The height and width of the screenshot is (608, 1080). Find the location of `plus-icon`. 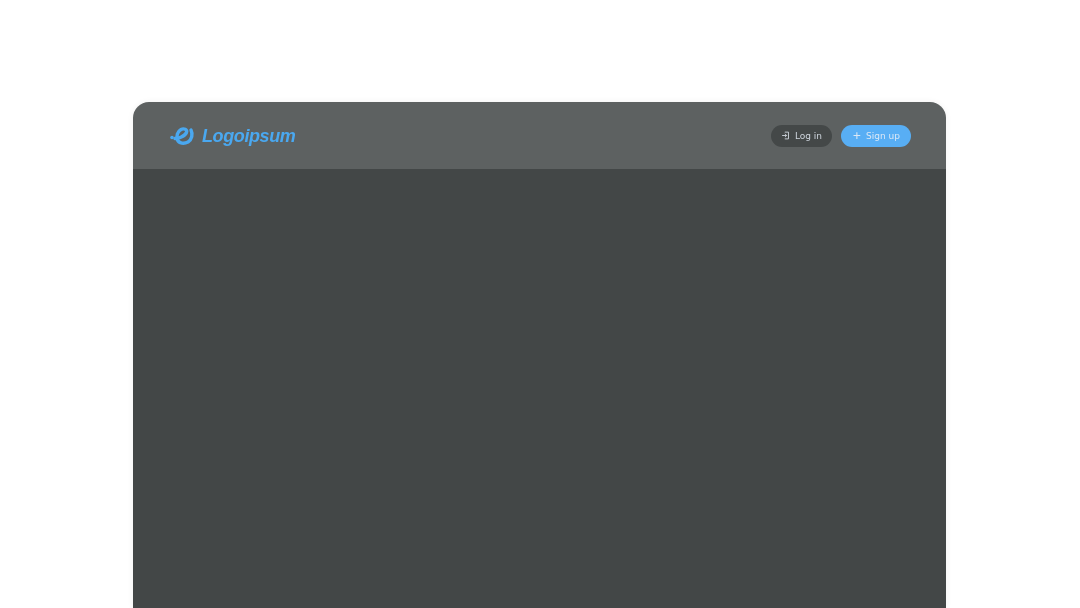

plus-icon is located at coordinates (857, 135).